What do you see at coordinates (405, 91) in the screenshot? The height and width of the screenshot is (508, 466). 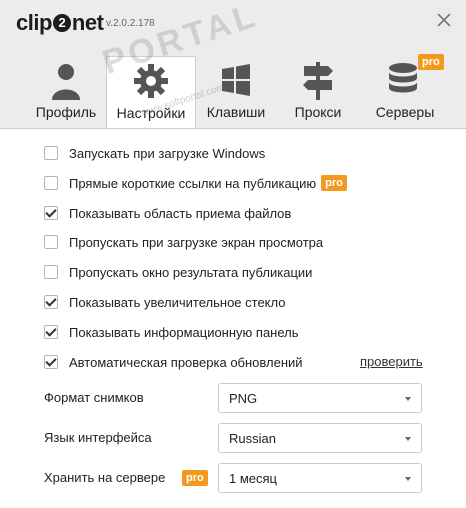 I see `tab-servers: pro Серверы` at bounding box center [405, 91].